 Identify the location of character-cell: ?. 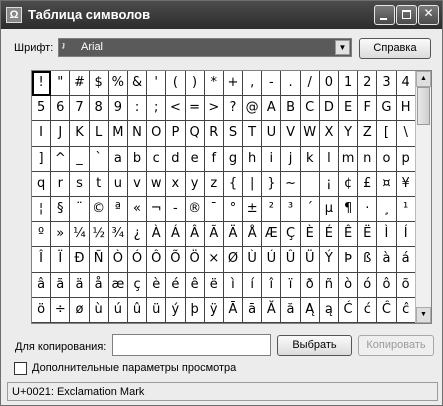
(233, 109).